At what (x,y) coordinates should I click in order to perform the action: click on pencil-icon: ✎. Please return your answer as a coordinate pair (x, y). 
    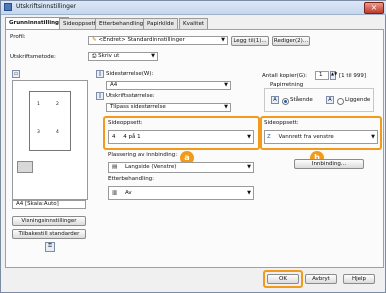
    Looking at the image, I should click on (94, 40).